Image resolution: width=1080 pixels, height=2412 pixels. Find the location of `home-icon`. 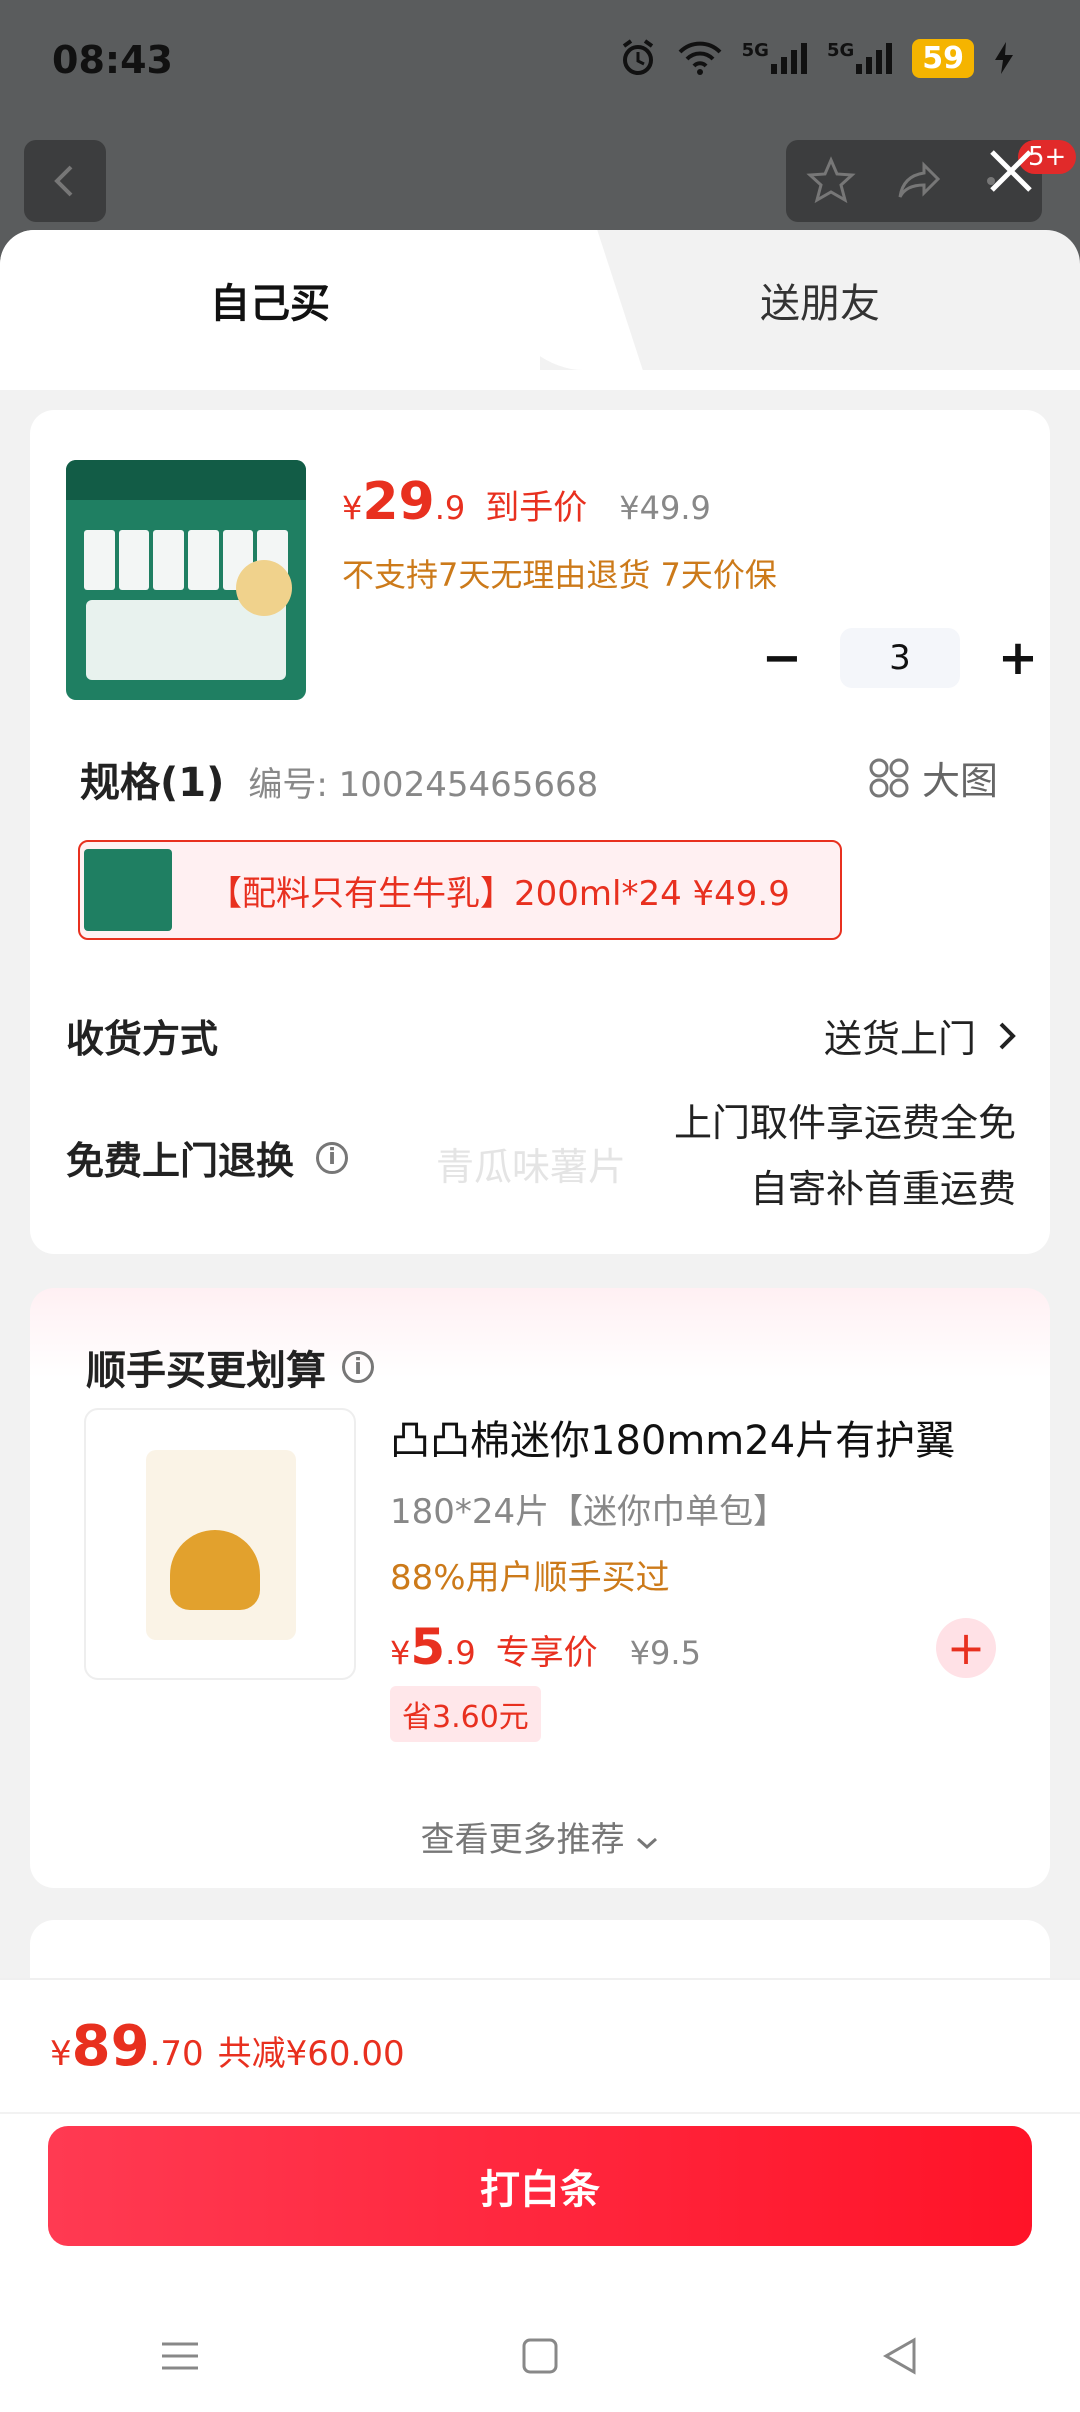

home-icon is located at coordinates (540, 2356).